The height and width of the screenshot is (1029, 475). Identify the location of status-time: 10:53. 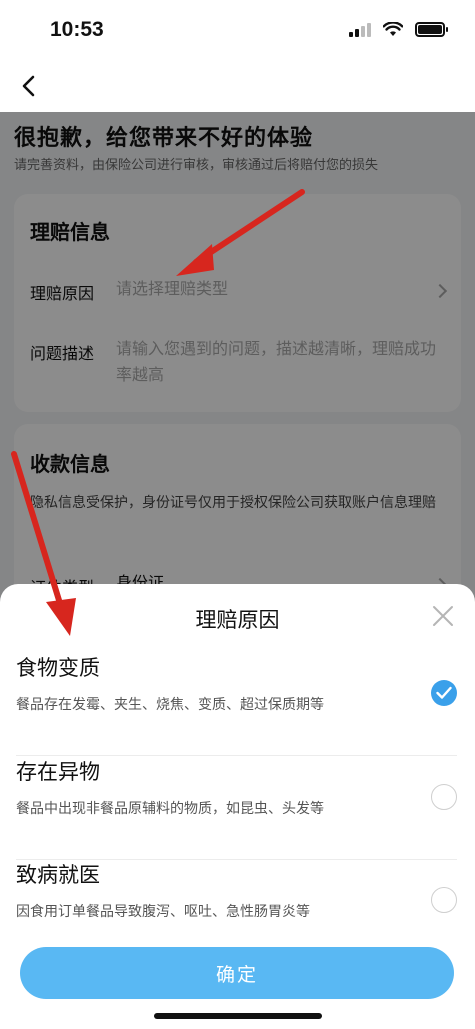
(77, 29).